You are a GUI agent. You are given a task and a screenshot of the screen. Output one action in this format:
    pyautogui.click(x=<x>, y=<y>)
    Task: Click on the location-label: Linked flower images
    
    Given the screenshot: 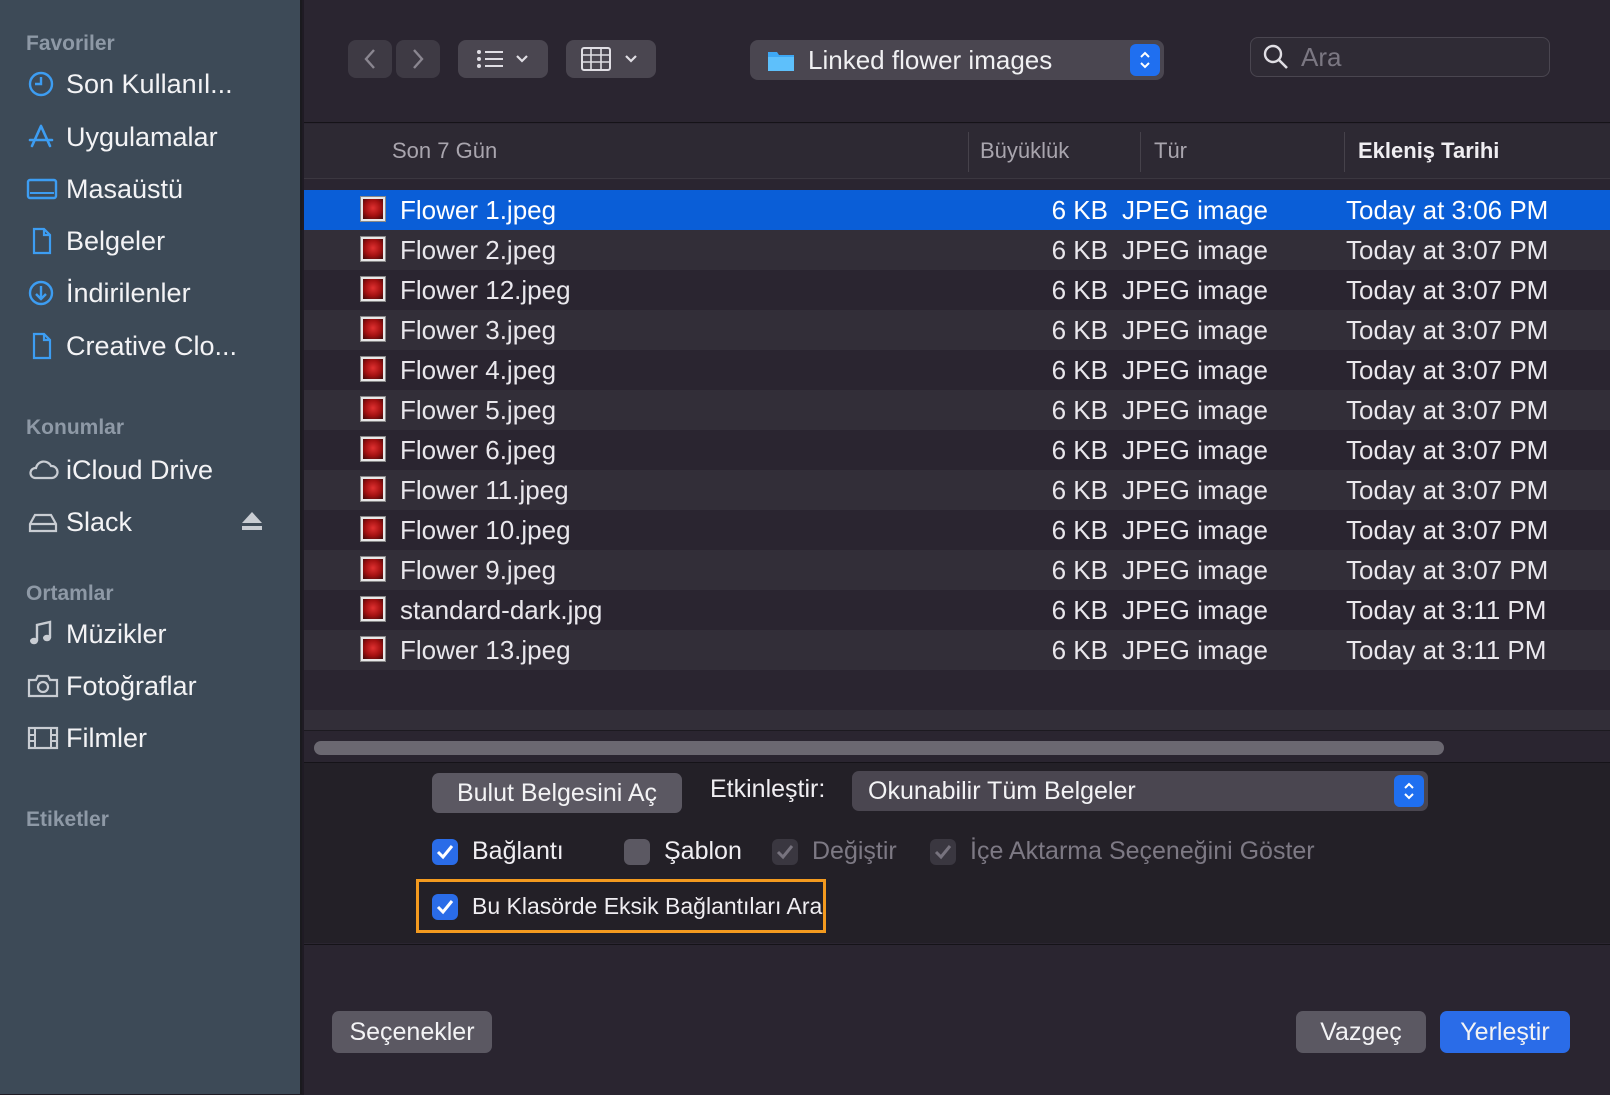 What is the action you would take?
    pyautogui.click(x=930, y=59)
    